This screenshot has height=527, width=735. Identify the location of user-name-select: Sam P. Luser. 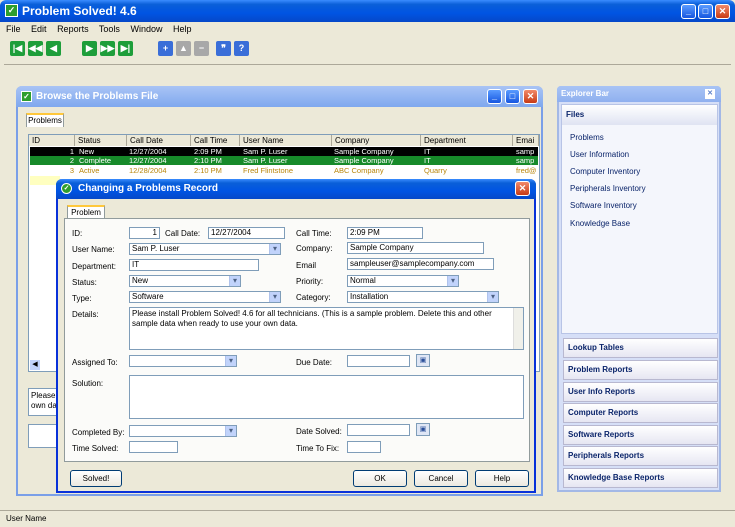
(205, 249).